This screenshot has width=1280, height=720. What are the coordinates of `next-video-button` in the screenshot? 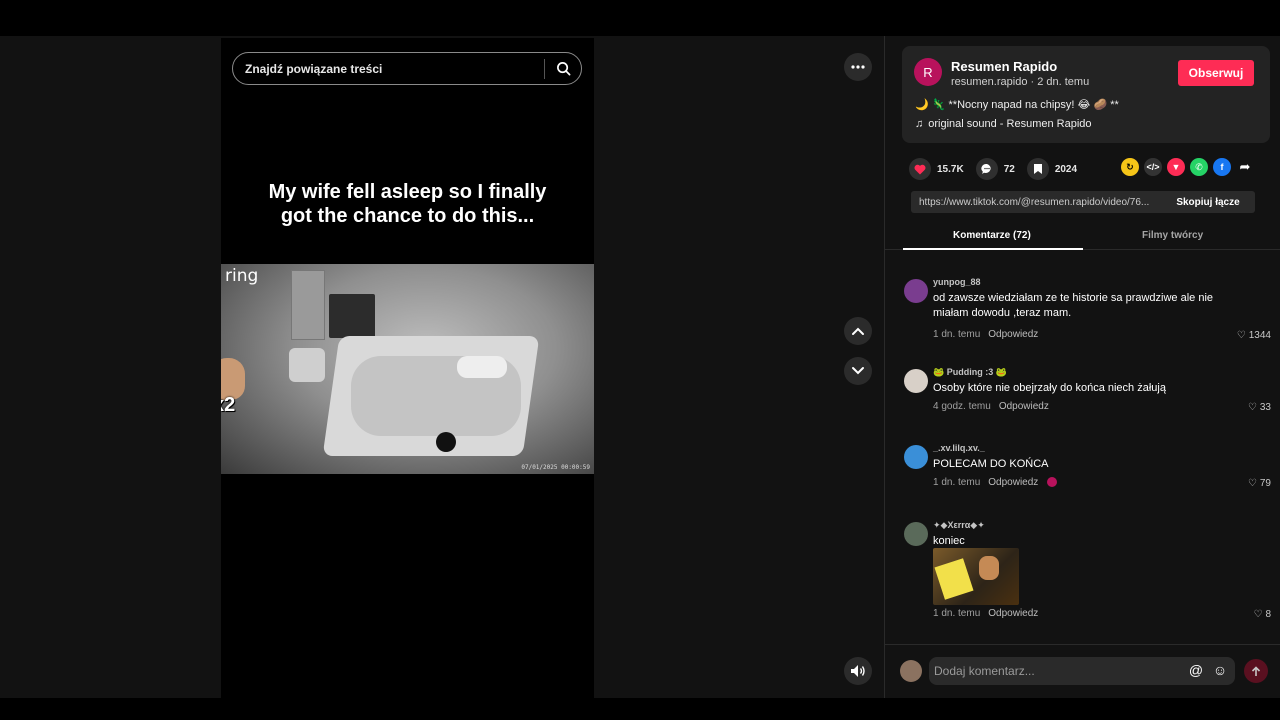 It's located at (858, 371).